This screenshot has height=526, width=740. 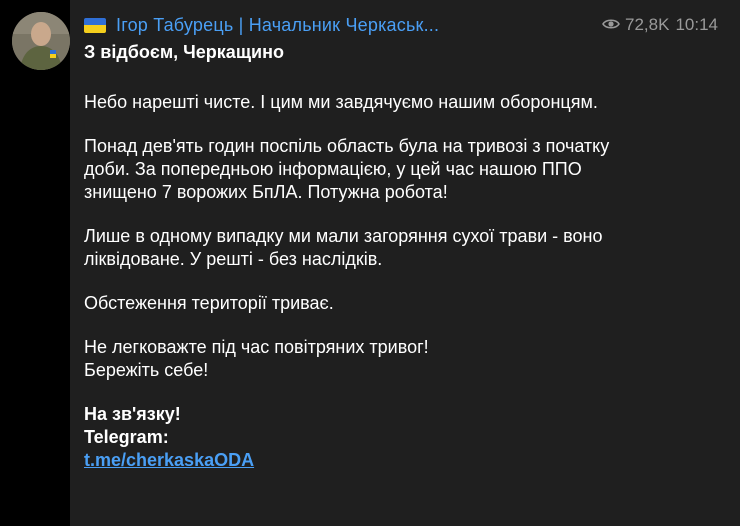 I want to click on eye-icon, so click(x=611, y=25).